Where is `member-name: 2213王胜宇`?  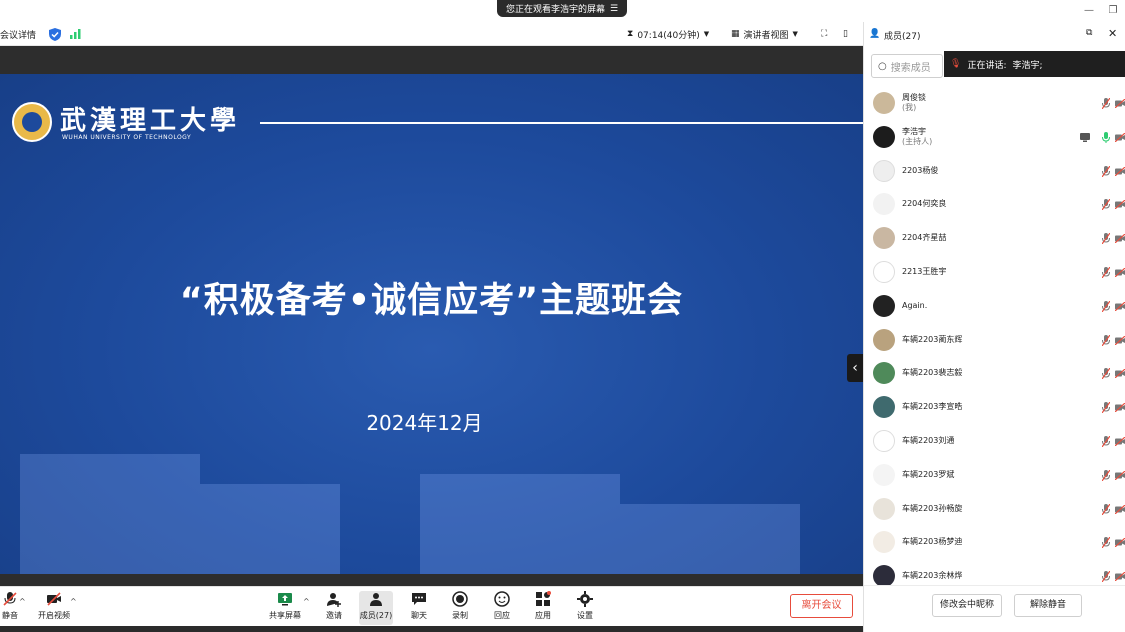
member-name: 2213王胜宇 is located at coordinates (924, 272).